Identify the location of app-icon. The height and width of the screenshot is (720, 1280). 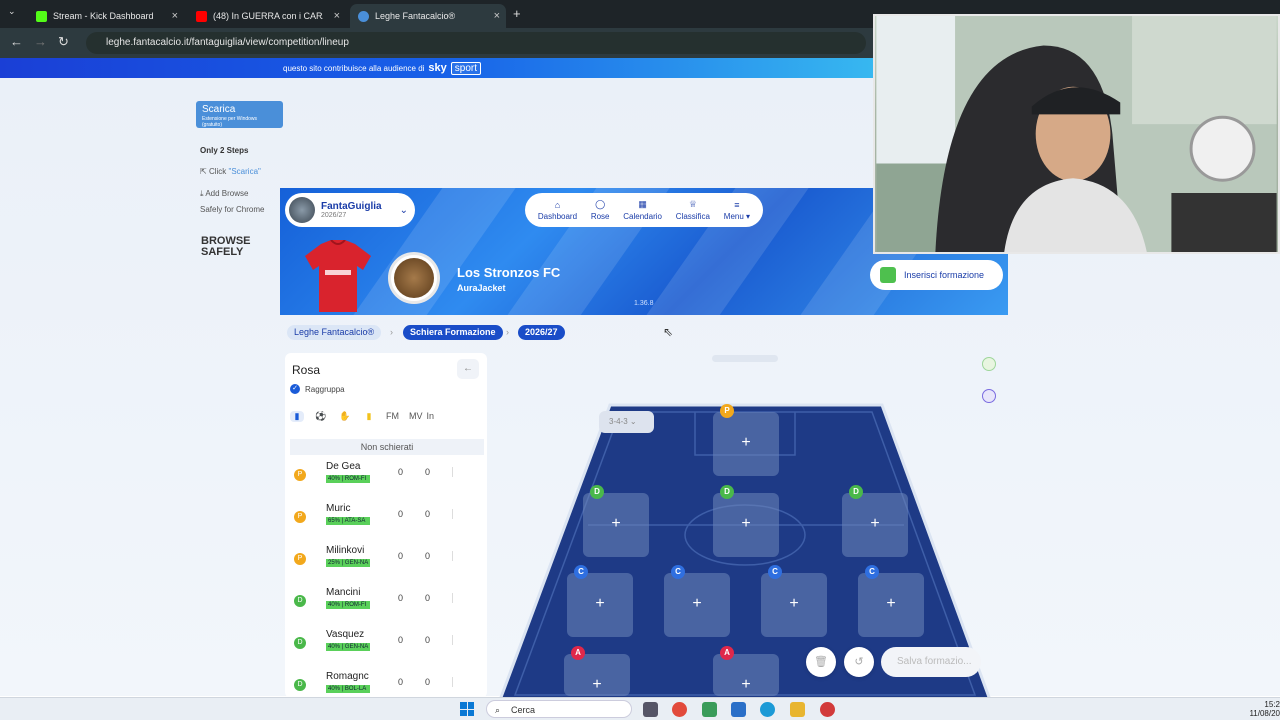
(827, 709).